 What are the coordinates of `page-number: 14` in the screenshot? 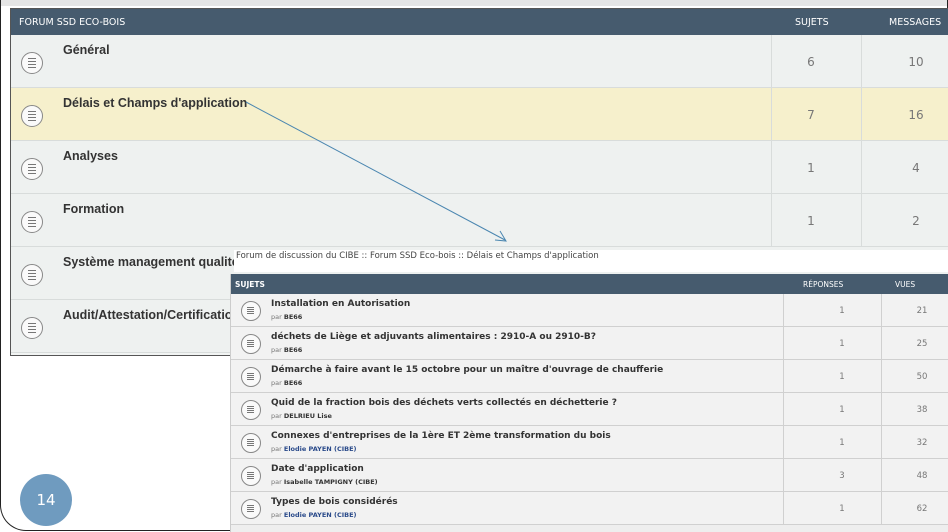 It's located at (46, 500).